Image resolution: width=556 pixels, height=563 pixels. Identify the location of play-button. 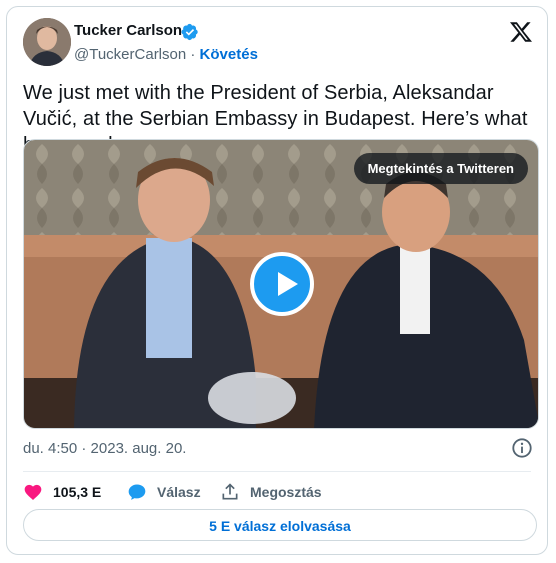
(282, 284).